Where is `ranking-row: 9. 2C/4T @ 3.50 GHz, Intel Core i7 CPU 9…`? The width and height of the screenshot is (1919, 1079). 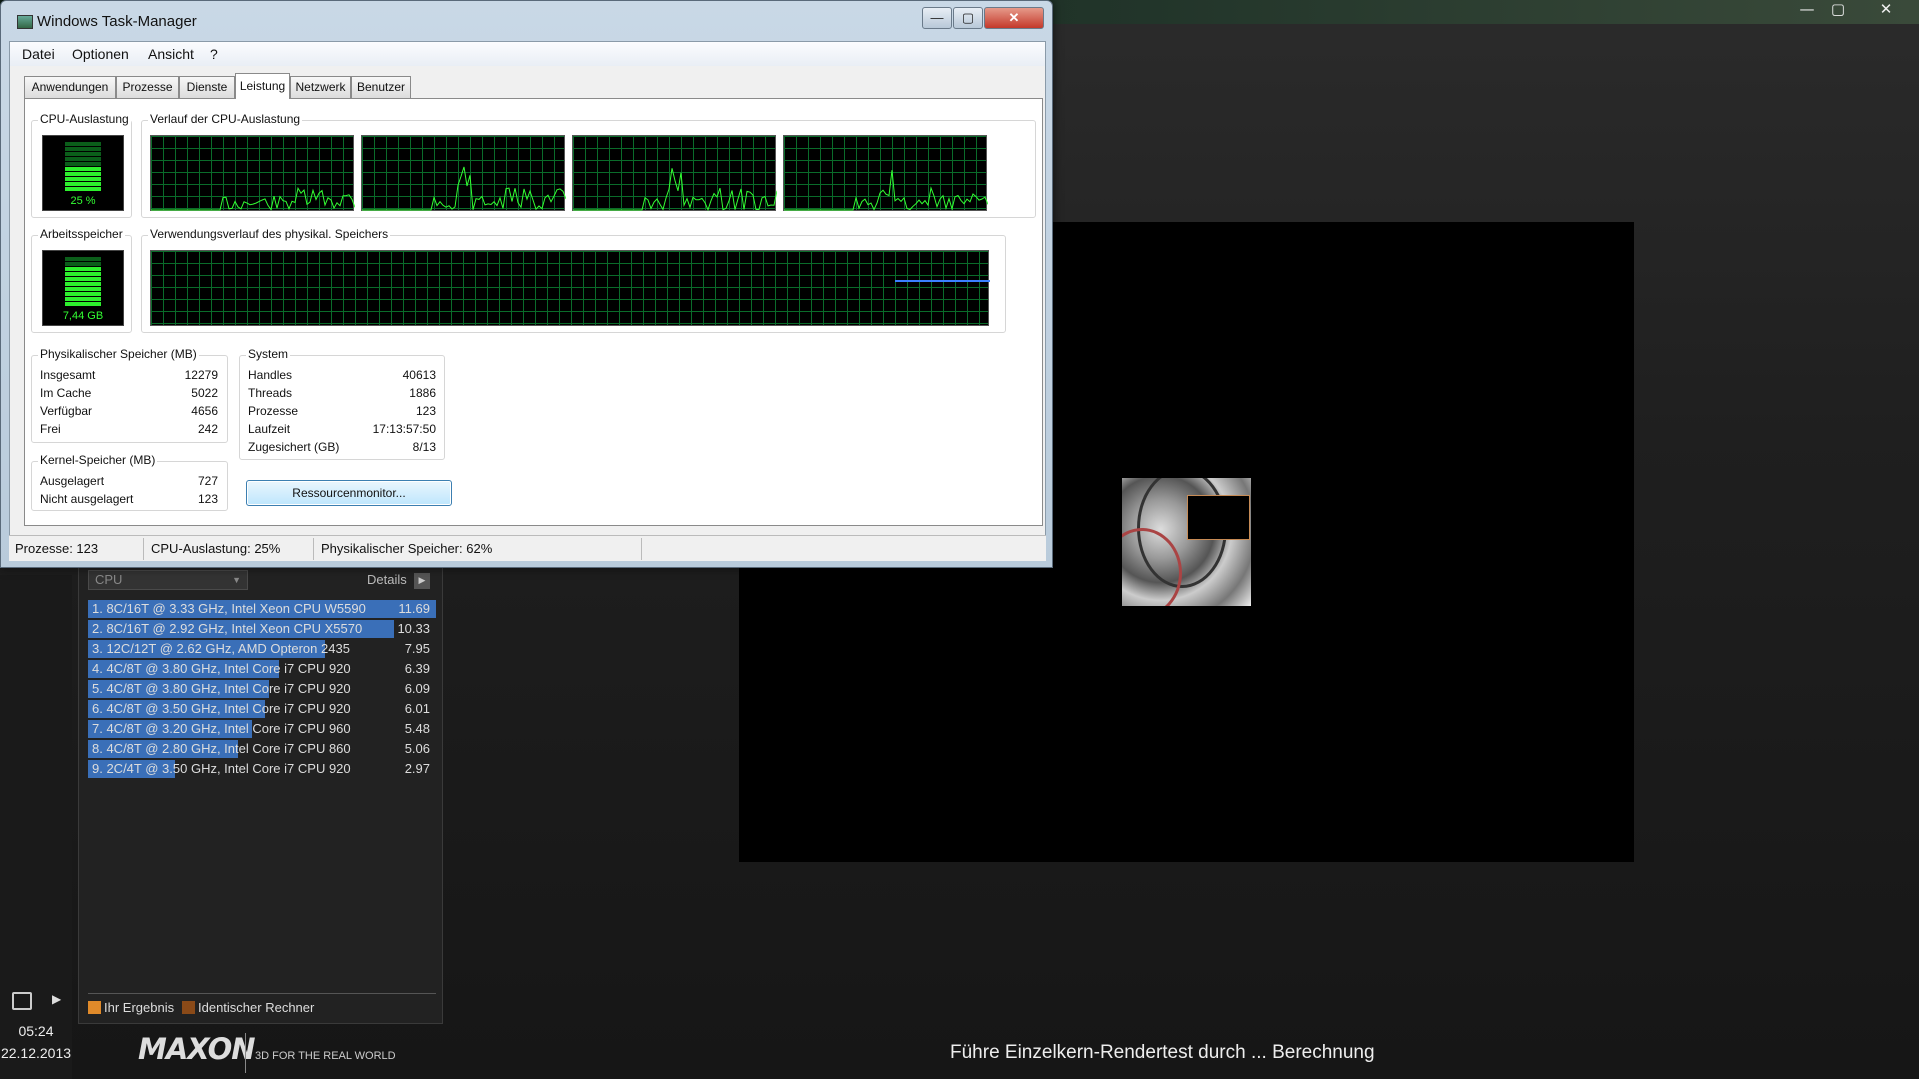
ranking-row: 9. 2C/4T @ 3.50 GHz, Intel Core i7 CPU 9… is located at coordinates (262, 769).